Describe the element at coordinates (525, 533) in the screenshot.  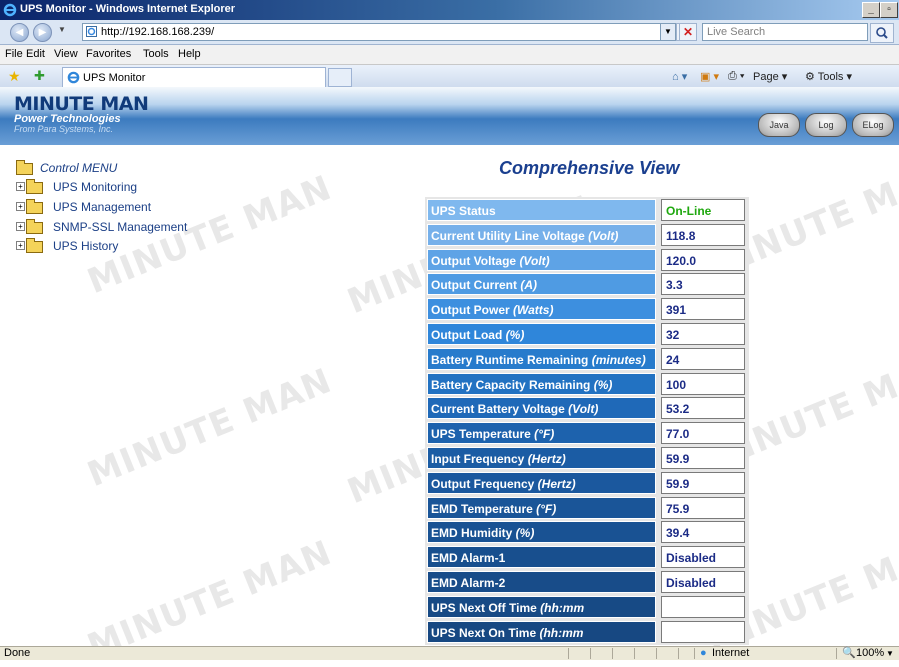
I see `status-label-unit: (%)` at that location.